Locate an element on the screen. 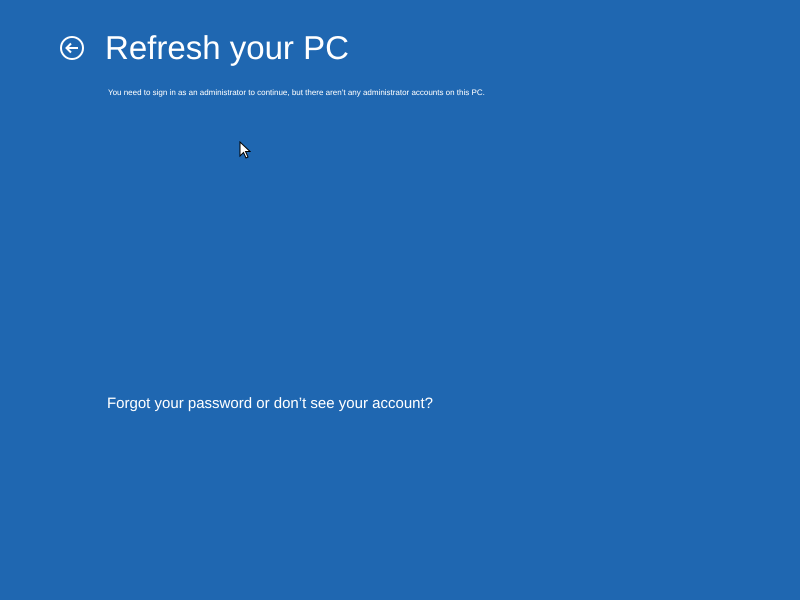  forgot-password-link: Forgot your password or don’t see your account? is located at coordinates (270, 404).